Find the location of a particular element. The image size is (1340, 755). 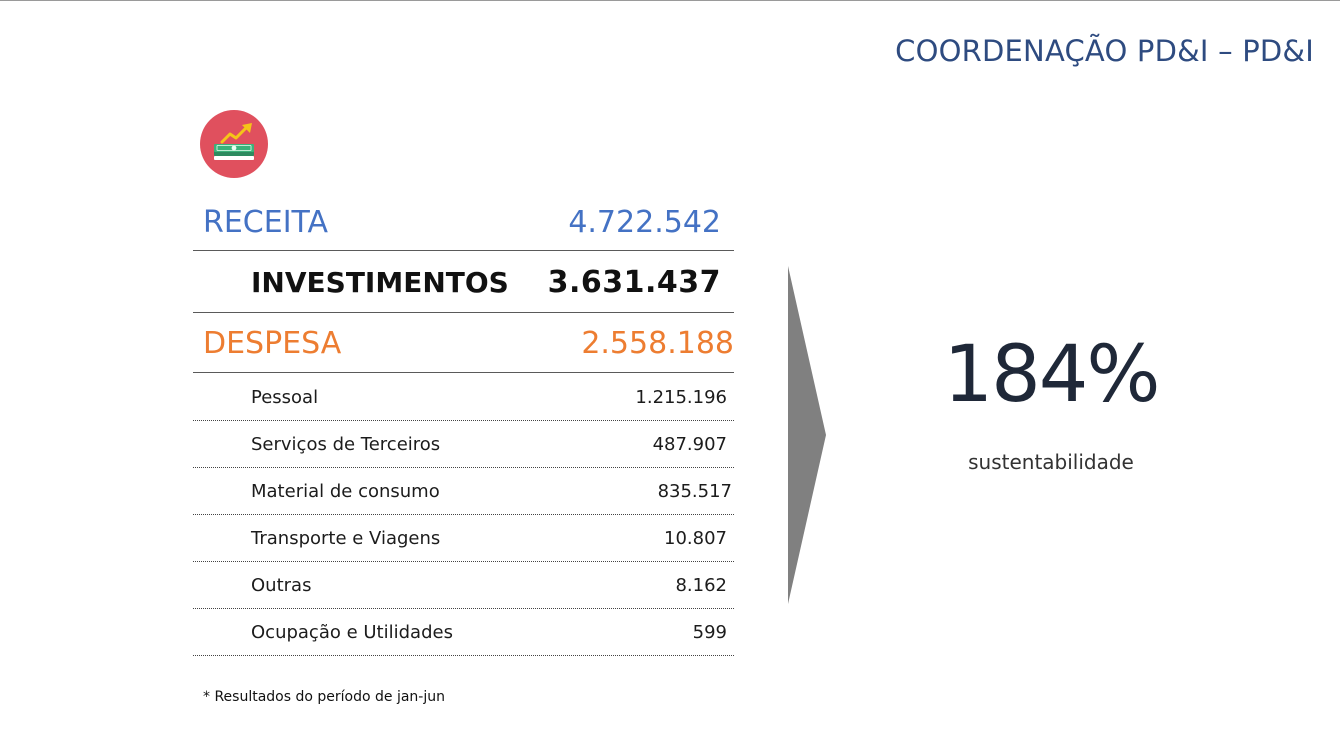

expense-row-ocupacao: Ocupação e Utilidades 599 is located at coordinates (463, 632).